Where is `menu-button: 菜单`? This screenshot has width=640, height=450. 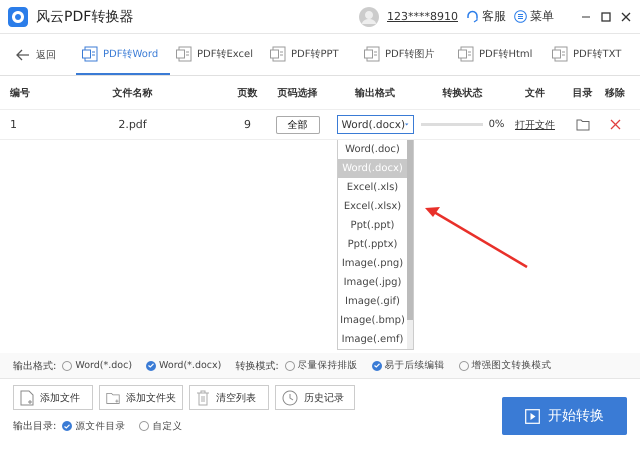
menu-button: 菜单 is located at coordinates (534, 16).